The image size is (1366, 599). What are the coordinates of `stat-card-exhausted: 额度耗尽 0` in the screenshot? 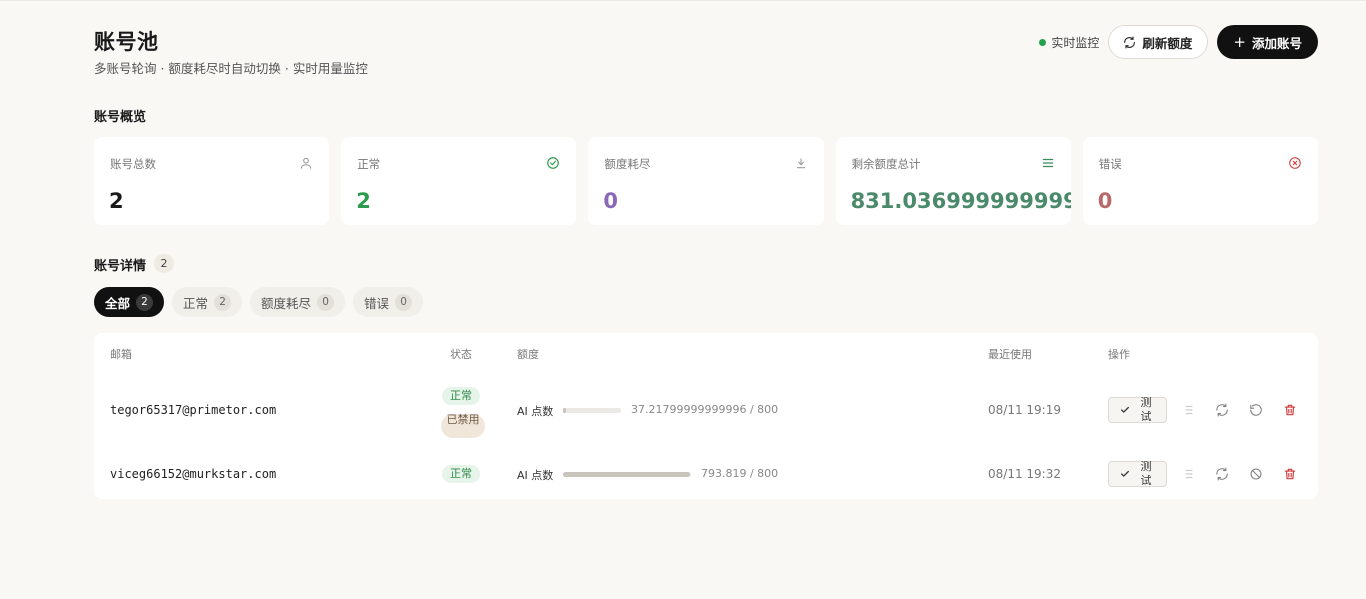 It's located at (706, 181).